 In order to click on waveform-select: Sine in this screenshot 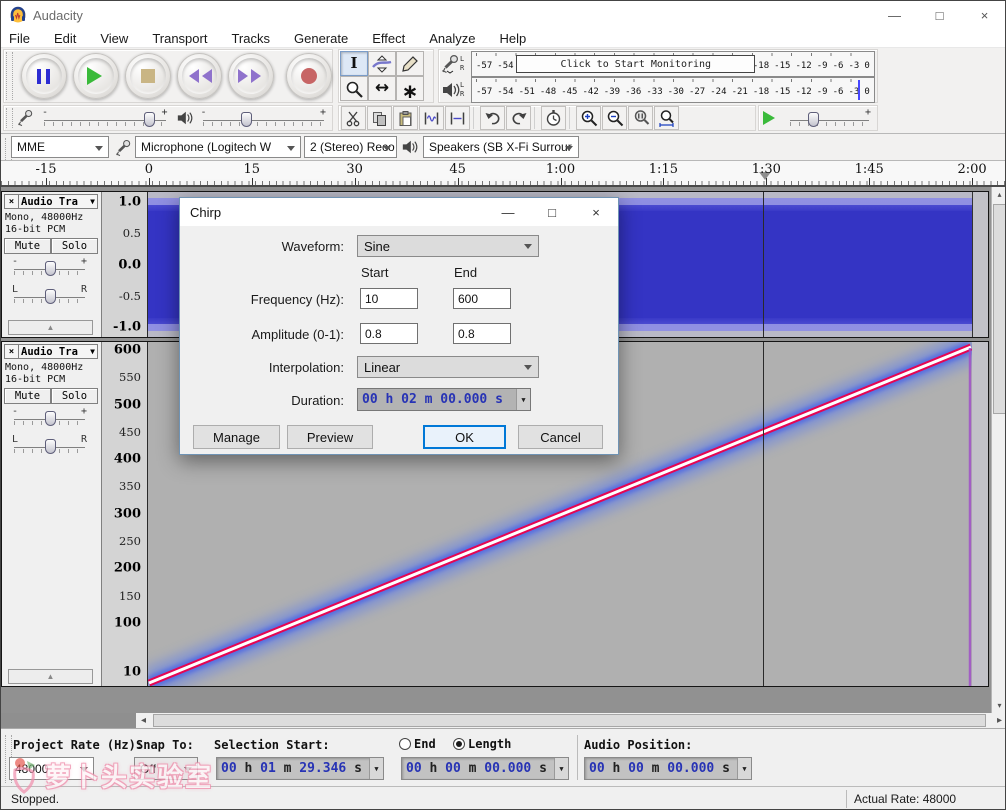, I will do `click(448, 246)`.